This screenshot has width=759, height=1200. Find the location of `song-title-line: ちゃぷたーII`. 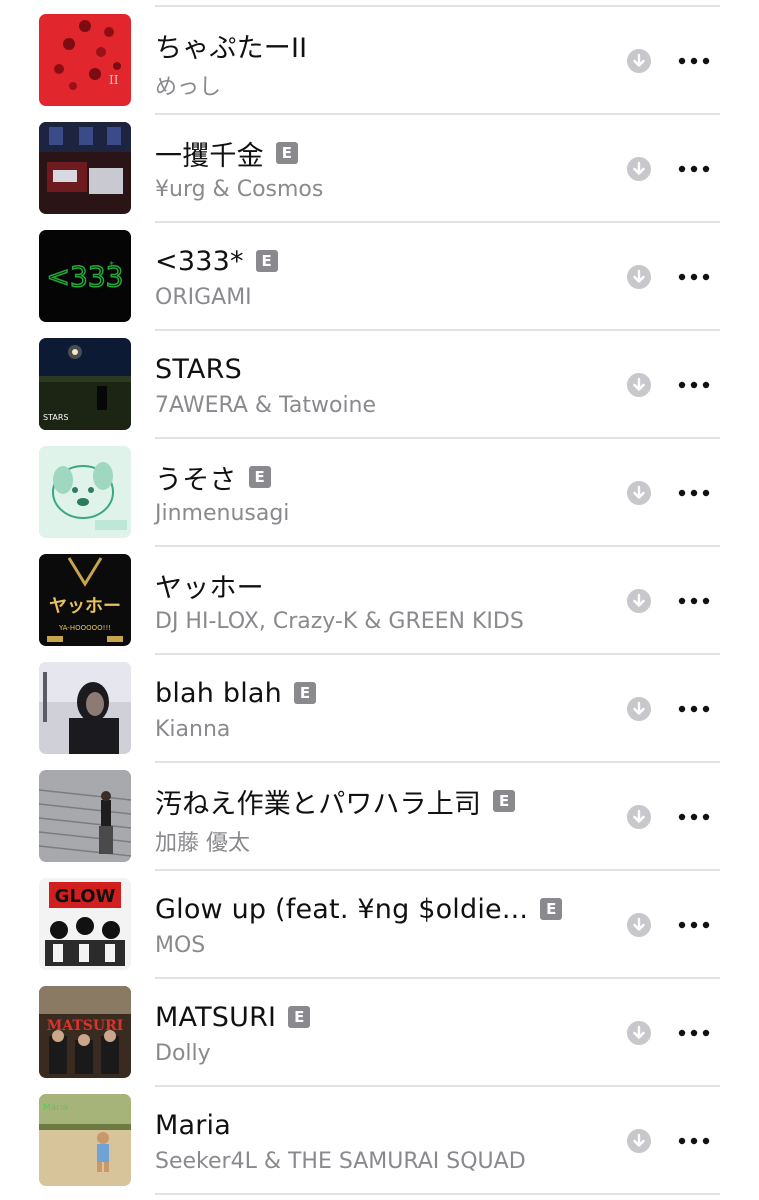

song-title-line: ちゃぷたーII is located at coordinates (231, 45).